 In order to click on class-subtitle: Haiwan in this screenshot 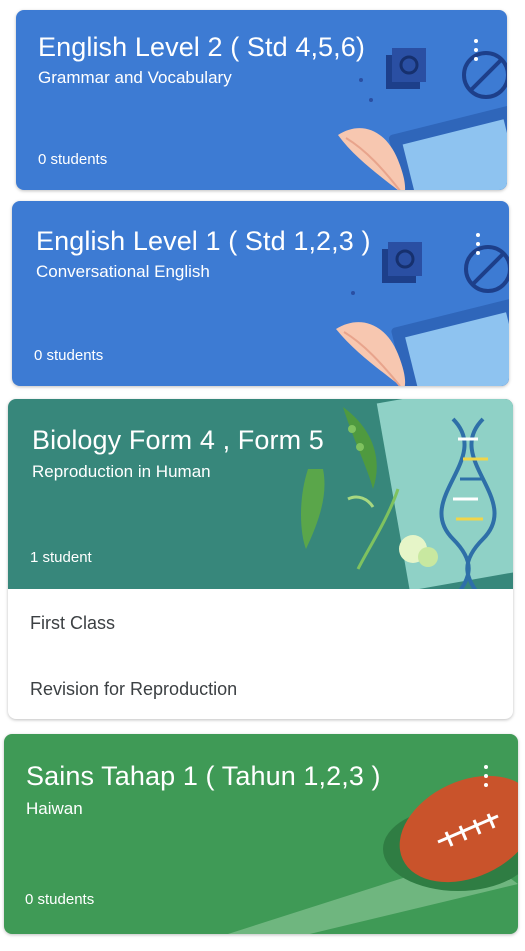, I will do `click(54, 808)`.